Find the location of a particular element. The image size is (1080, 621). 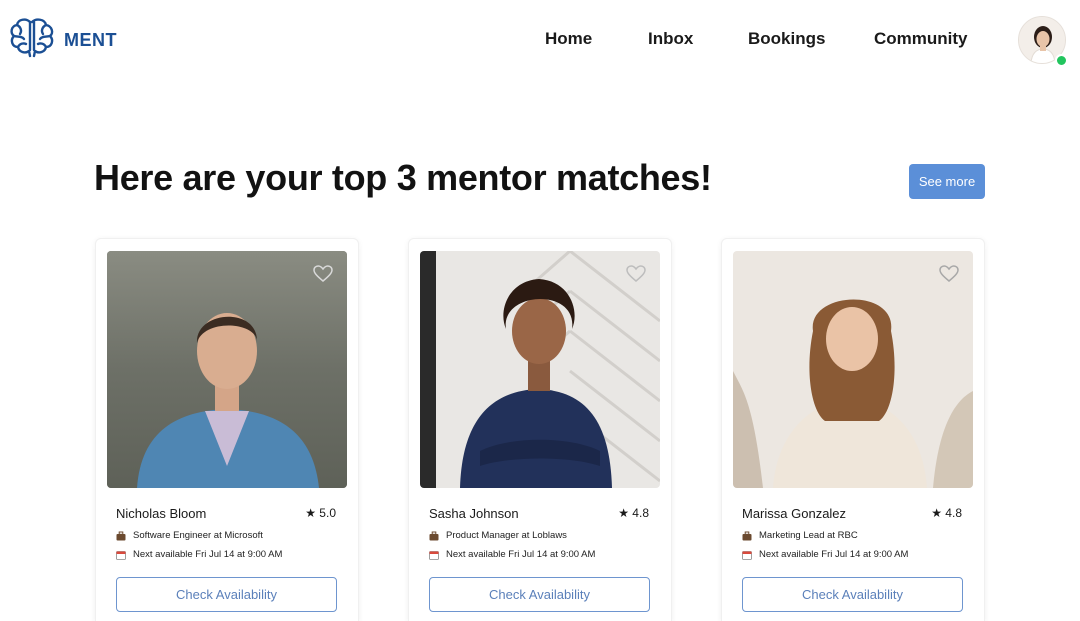

page-title: Here are your top 3 mentor matches! is located at coordinates (403, 177).